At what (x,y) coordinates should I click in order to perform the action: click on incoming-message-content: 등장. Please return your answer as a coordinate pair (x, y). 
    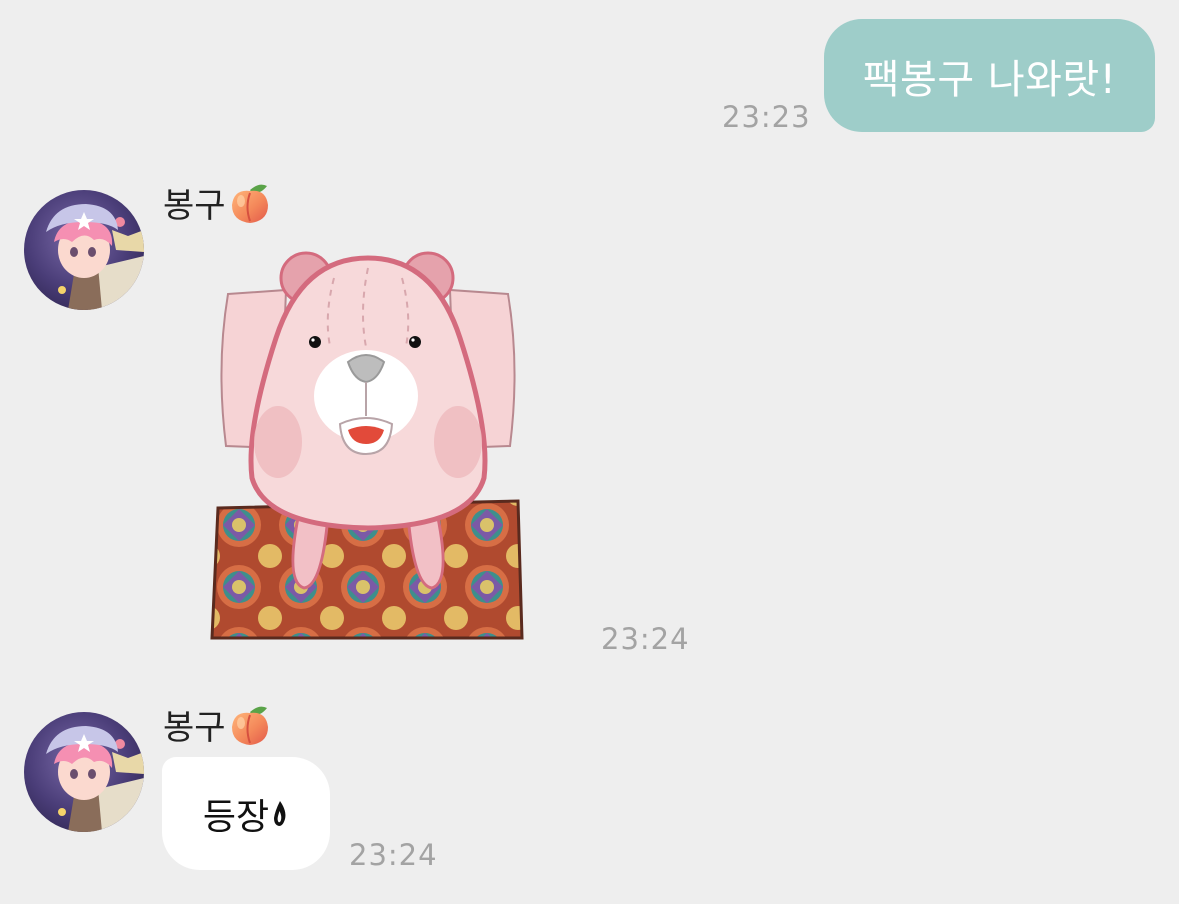
    Looking at the image, I should click on (246, 814).